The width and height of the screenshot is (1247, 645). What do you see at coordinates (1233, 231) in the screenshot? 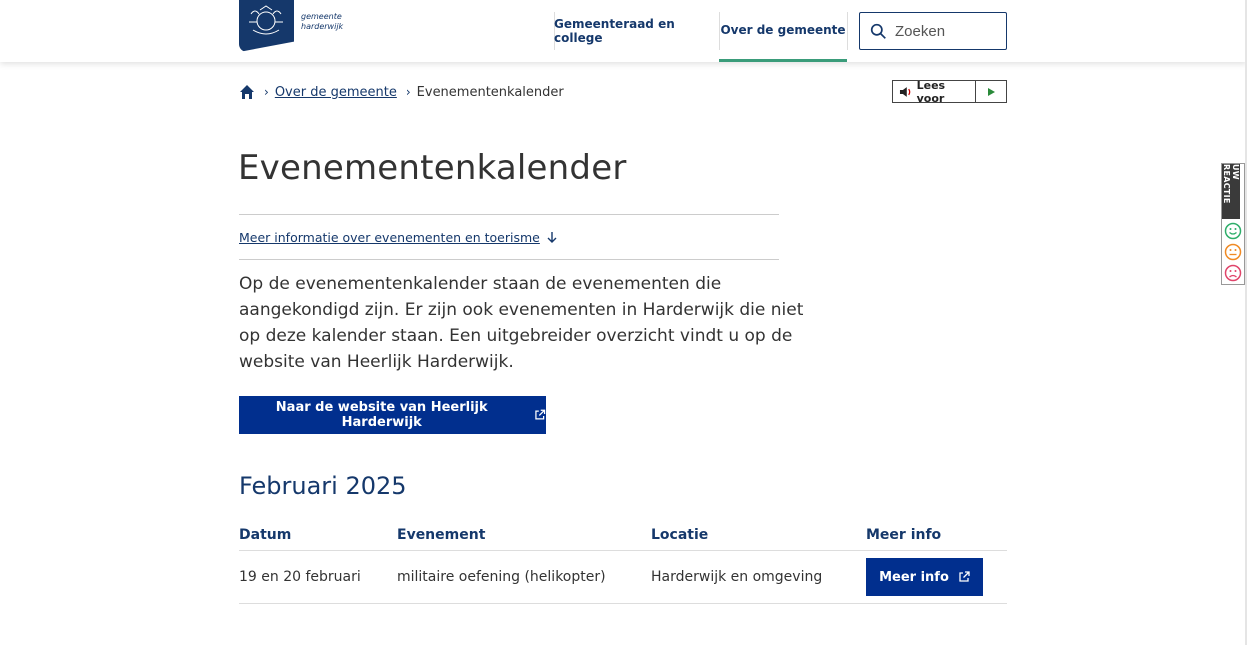
I see `happy-face-icon` at bounding box center [1233, 231].